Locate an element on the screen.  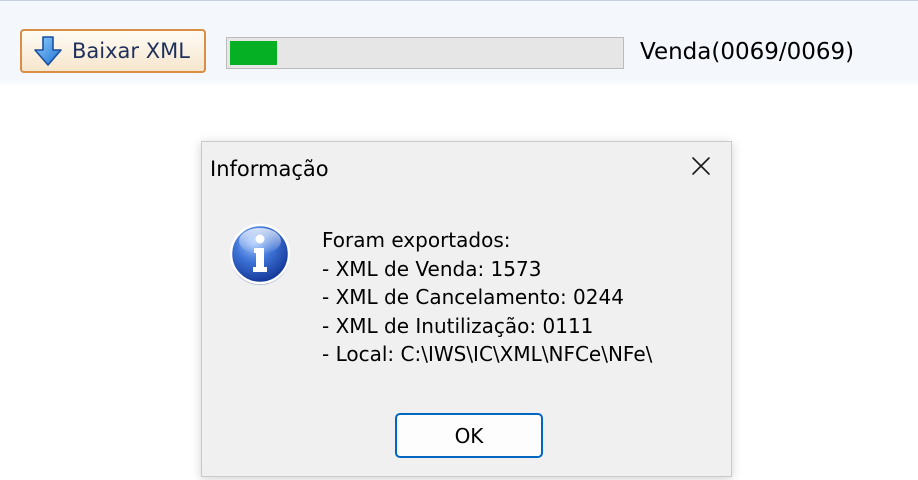
dialog-title: Informação is located at coordinates (269, 169).